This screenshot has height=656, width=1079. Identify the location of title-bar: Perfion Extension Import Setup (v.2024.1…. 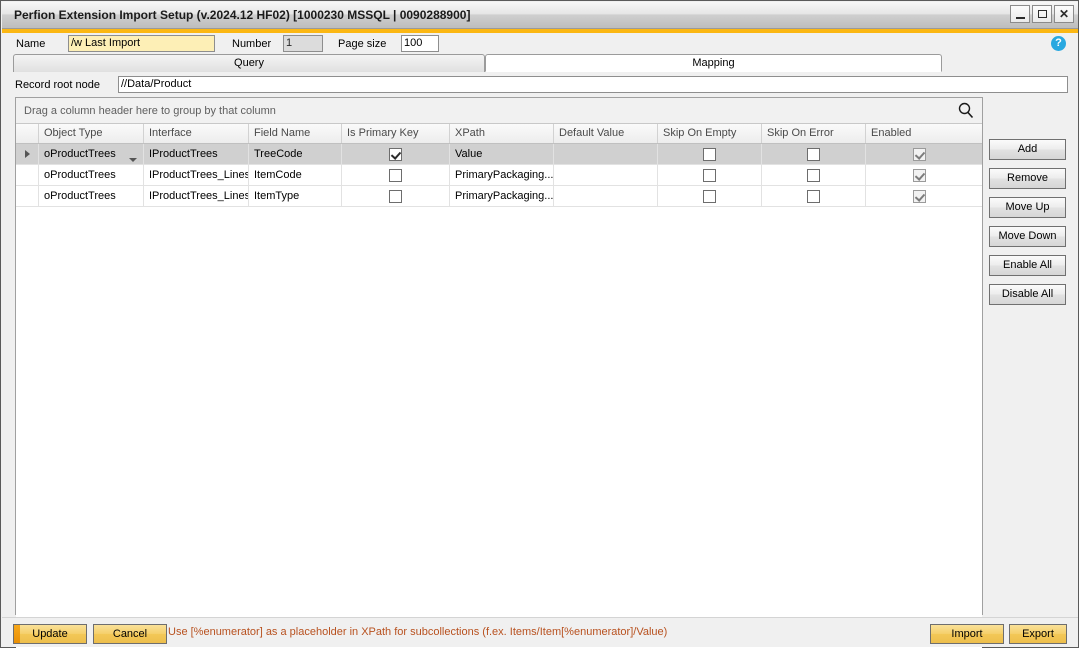
(540, 15).